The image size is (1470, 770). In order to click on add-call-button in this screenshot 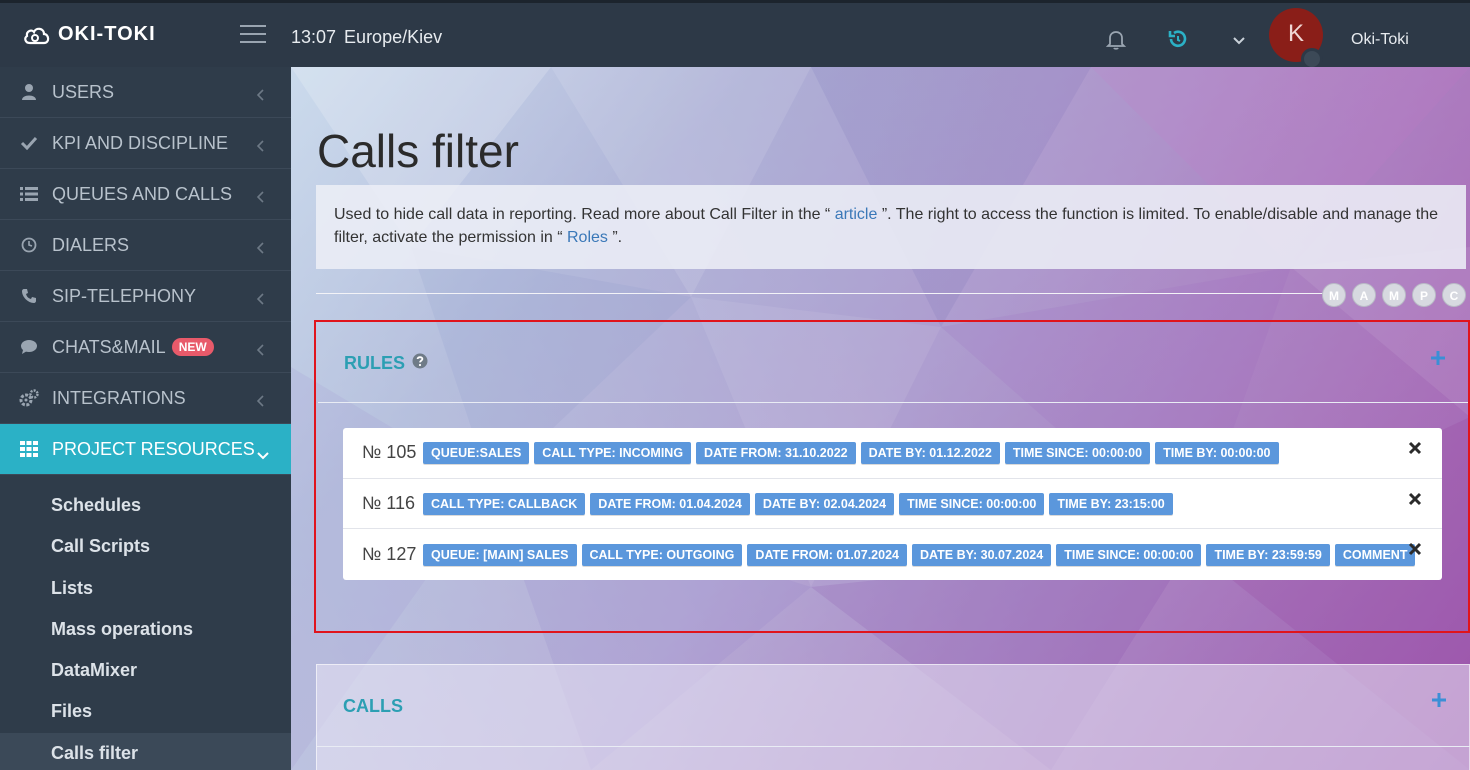, I will do `click(1439, 702)`.